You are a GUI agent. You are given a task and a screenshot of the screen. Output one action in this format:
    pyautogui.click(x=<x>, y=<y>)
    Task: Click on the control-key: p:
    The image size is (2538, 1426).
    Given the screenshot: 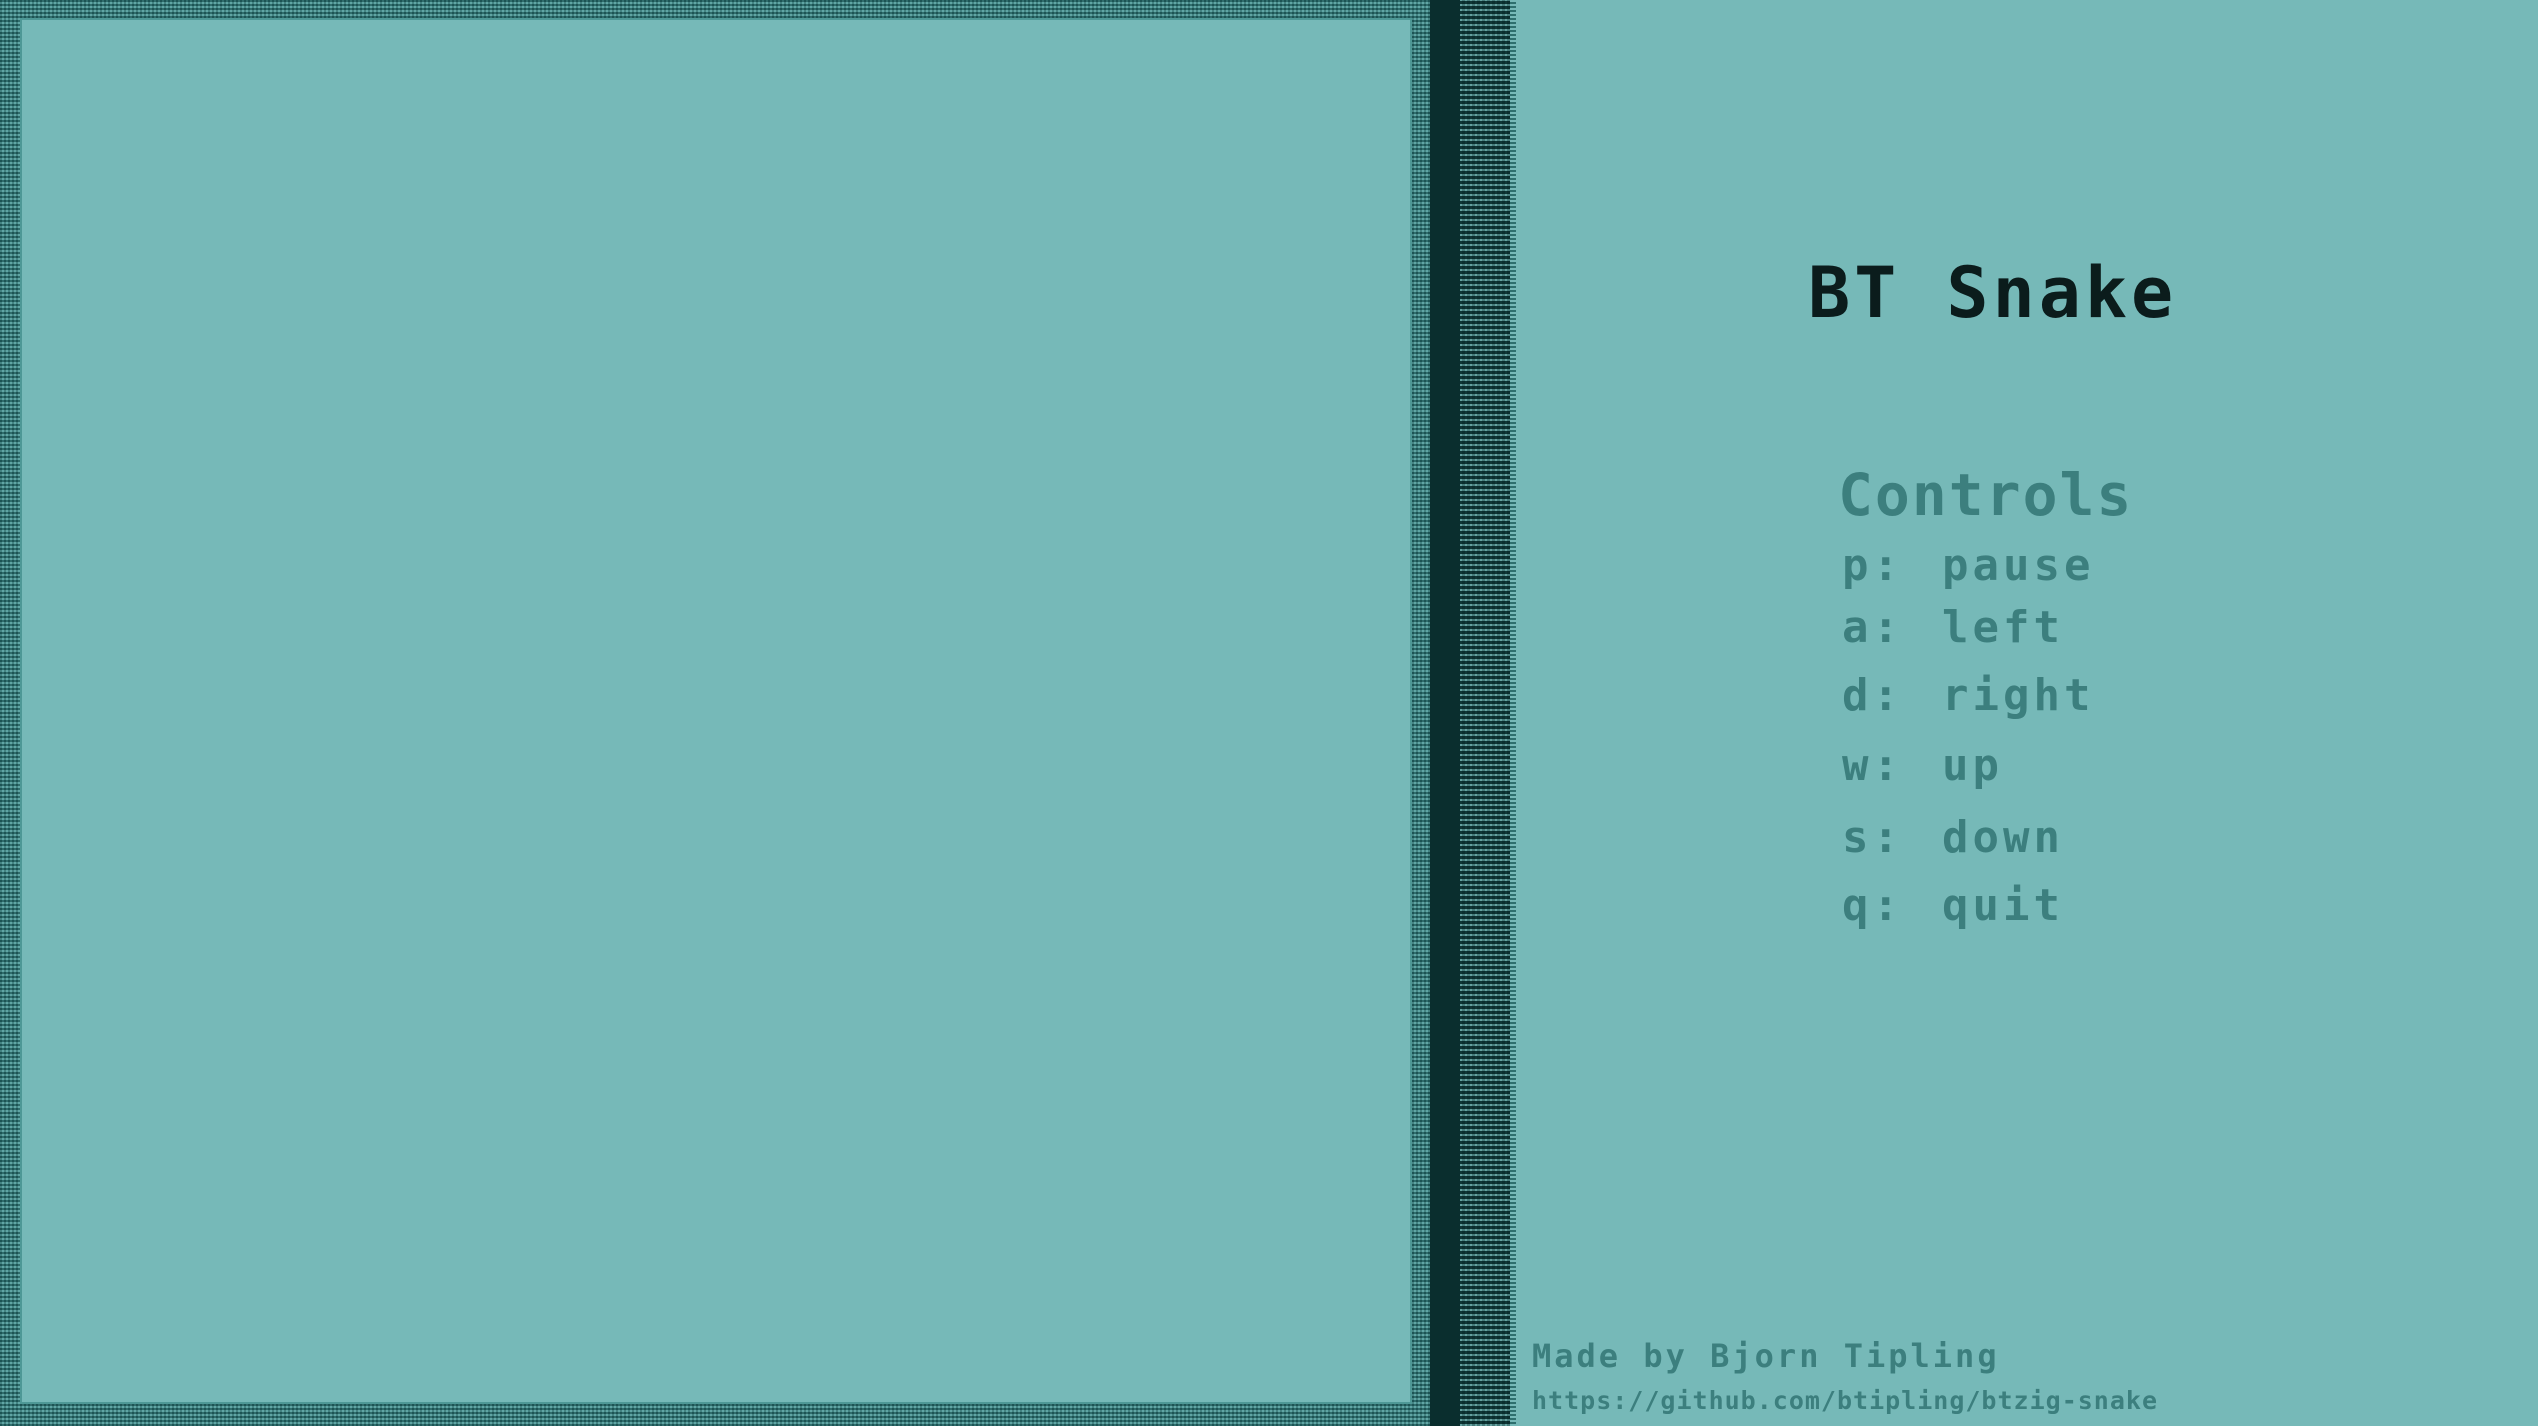 What is the action you would take?
    pyautogui.click(x=1872, y=565)
    